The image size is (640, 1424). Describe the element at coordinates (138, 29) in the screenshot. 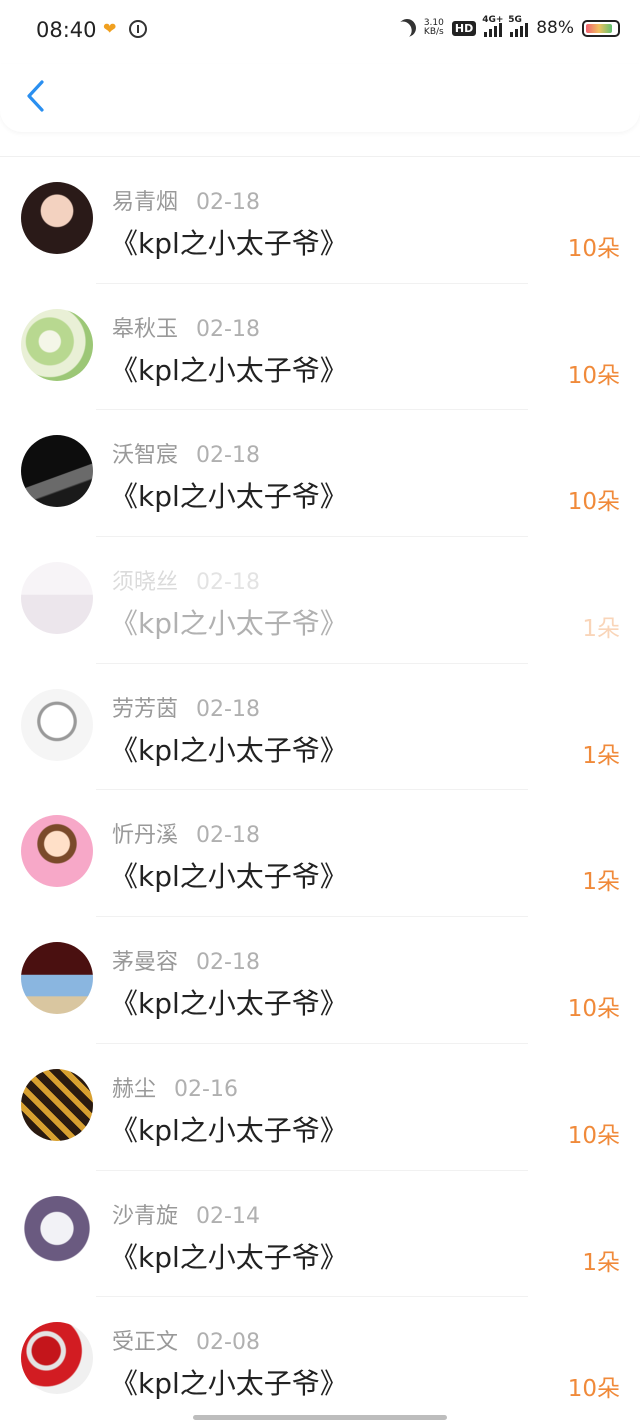

I see `notification-app-icon` at that location.